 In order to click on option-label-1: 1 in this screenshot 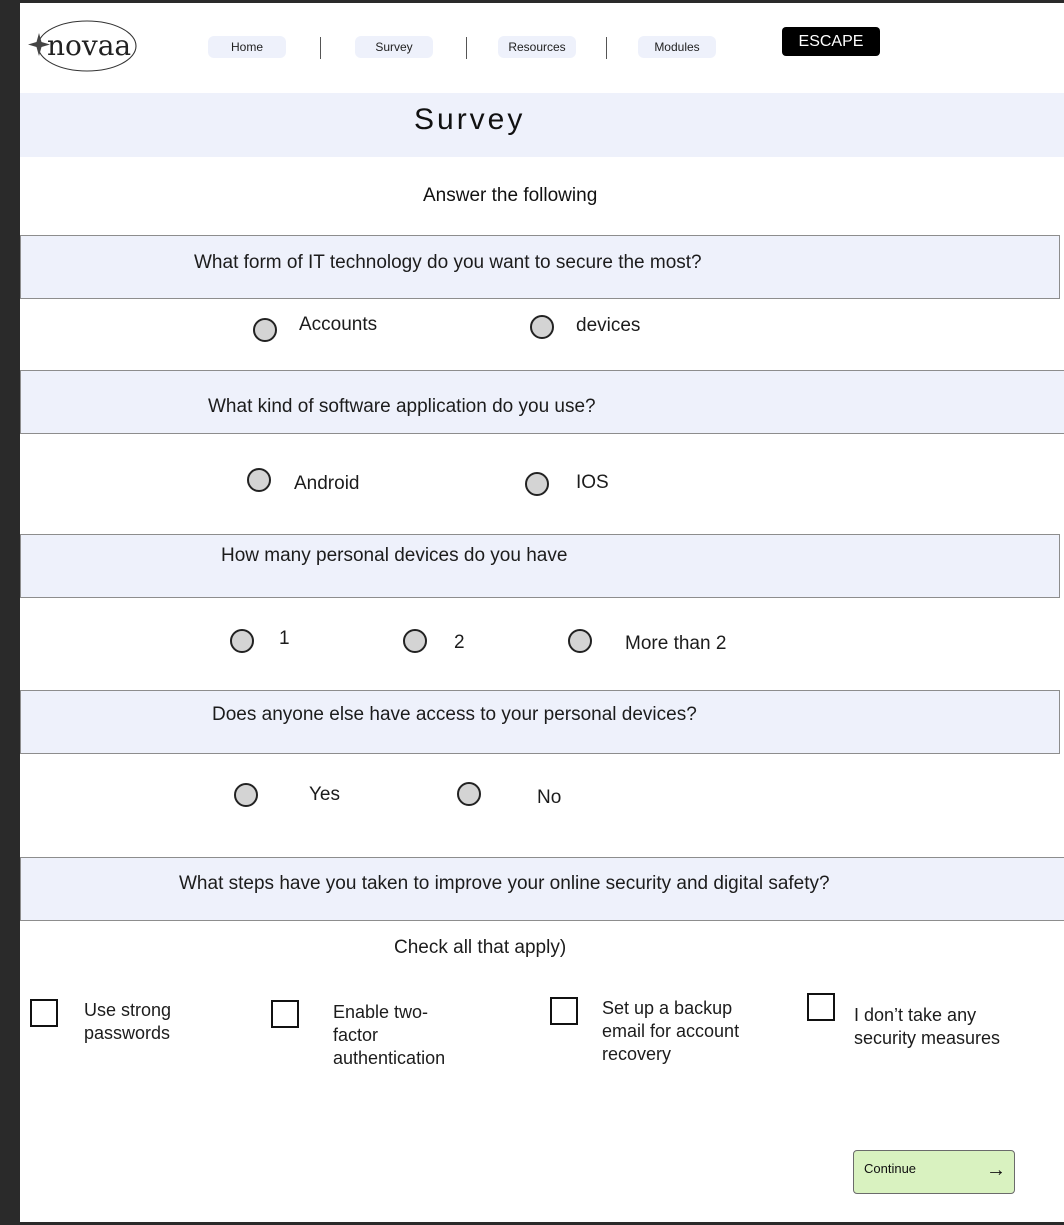, I will do `click(284, 638)`.